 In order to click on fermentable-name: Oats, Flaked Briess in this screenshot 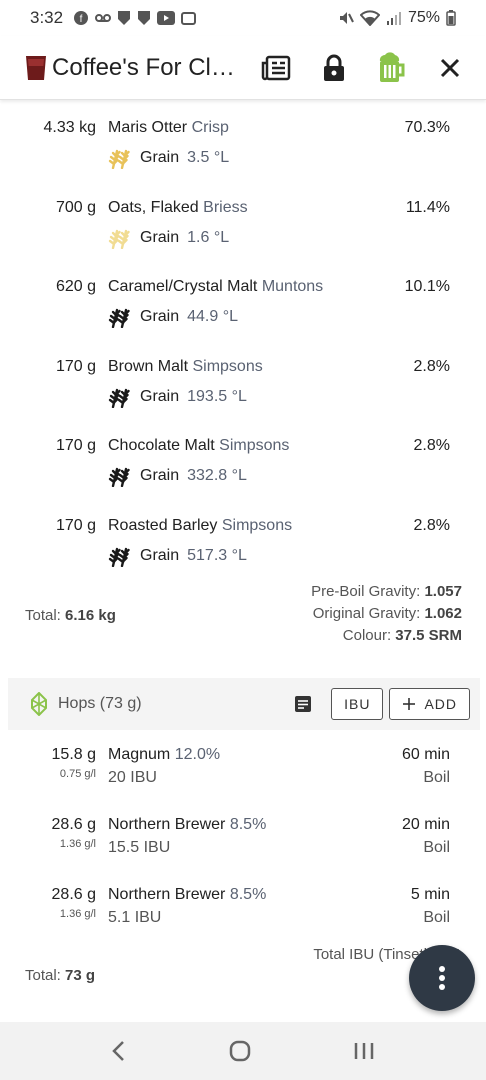, I will do `click(178, 207)`.